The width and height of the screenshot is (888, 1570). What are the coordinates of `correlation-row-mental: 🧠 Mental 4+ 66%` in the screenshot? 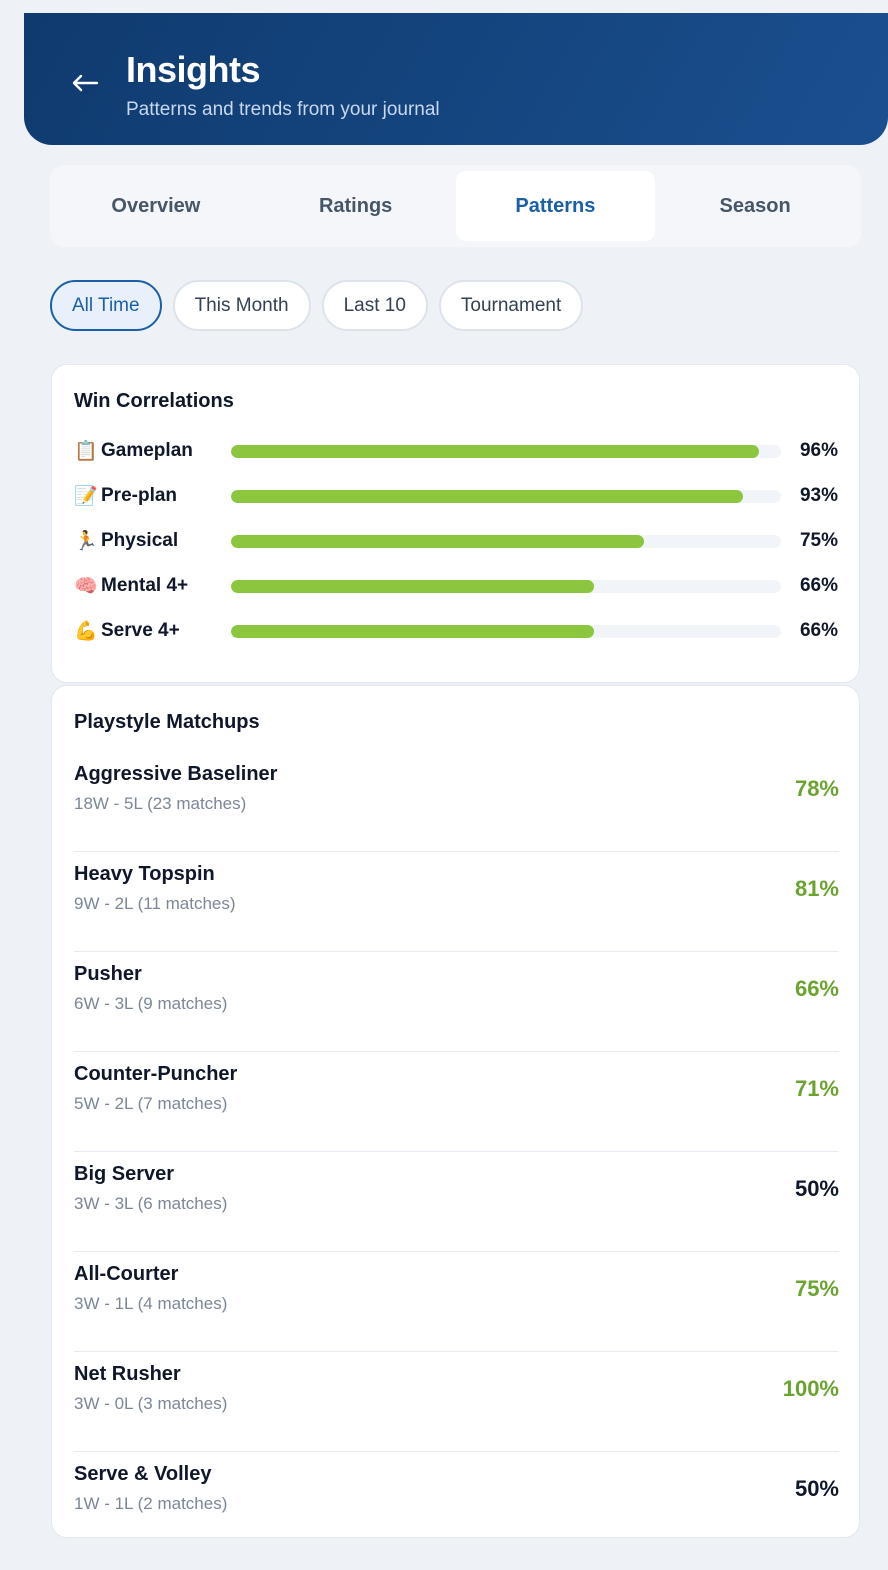 It's located at (456, 586).